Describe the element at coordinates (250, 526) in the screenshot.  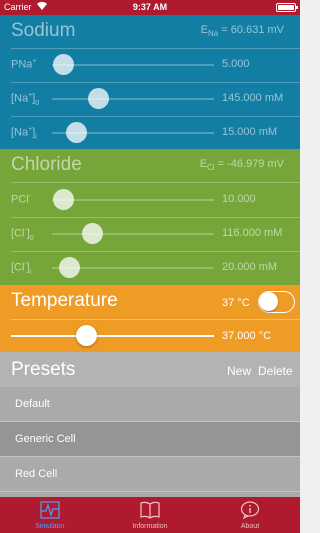
I see `tab-label: About` at that location.